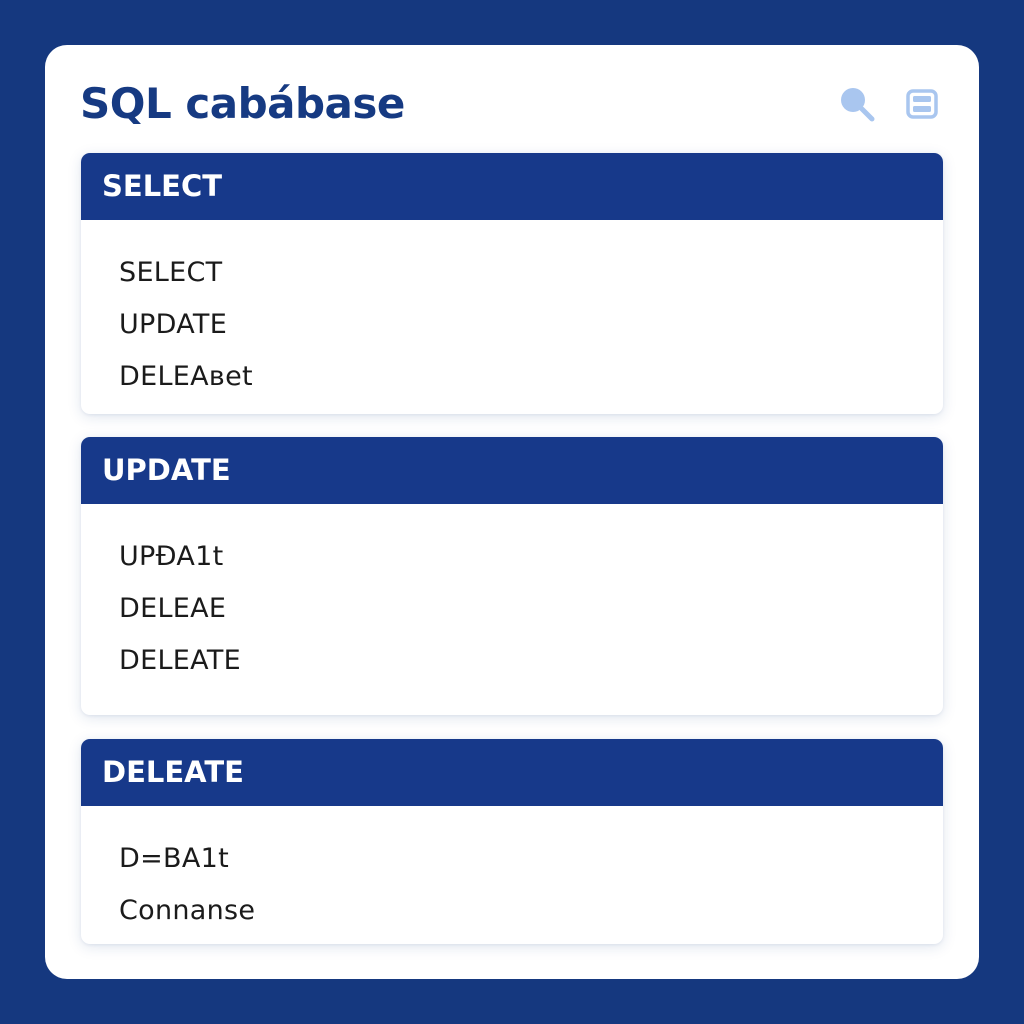 The height and width of the screenshot is (1024, 1024). Describe the element at coordinates (531, 609) in the screenshot. I see `list-item: DELEAE` at that location.